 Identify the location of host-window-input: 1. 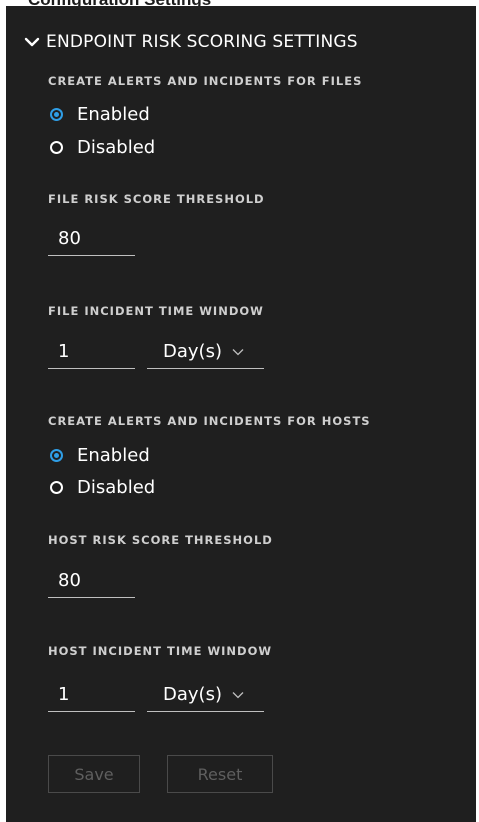
(91, 695).